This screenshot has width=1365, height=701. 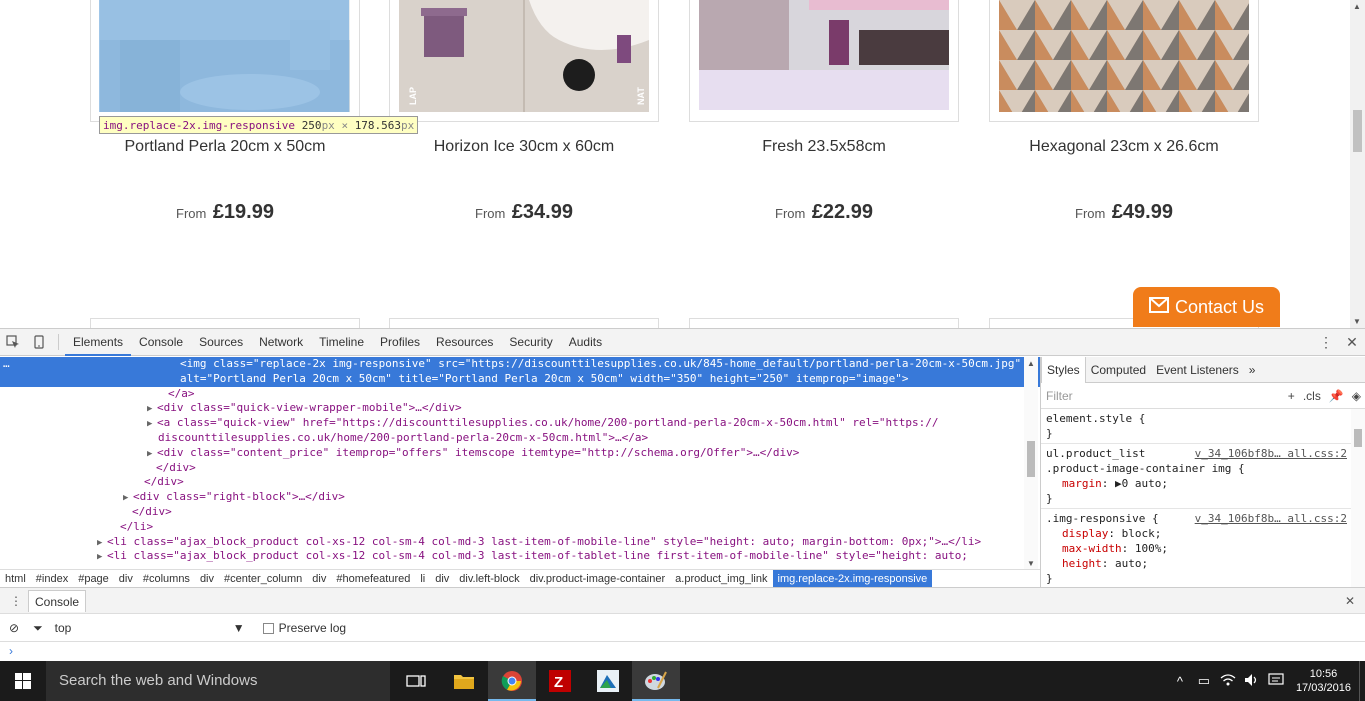 What do you see at coordinates (281, 342) in the screenshot?
I see `tab-network: Network` at bounding box center [281, 342].